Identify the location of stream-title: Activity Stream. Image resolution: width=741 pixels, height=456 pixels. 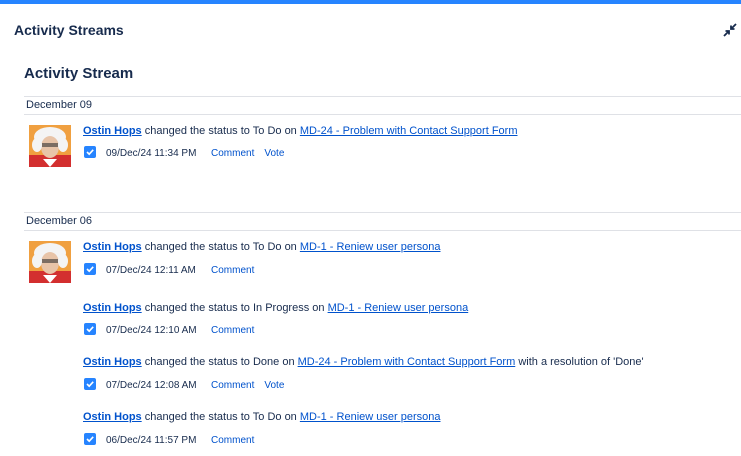
(79, 73).